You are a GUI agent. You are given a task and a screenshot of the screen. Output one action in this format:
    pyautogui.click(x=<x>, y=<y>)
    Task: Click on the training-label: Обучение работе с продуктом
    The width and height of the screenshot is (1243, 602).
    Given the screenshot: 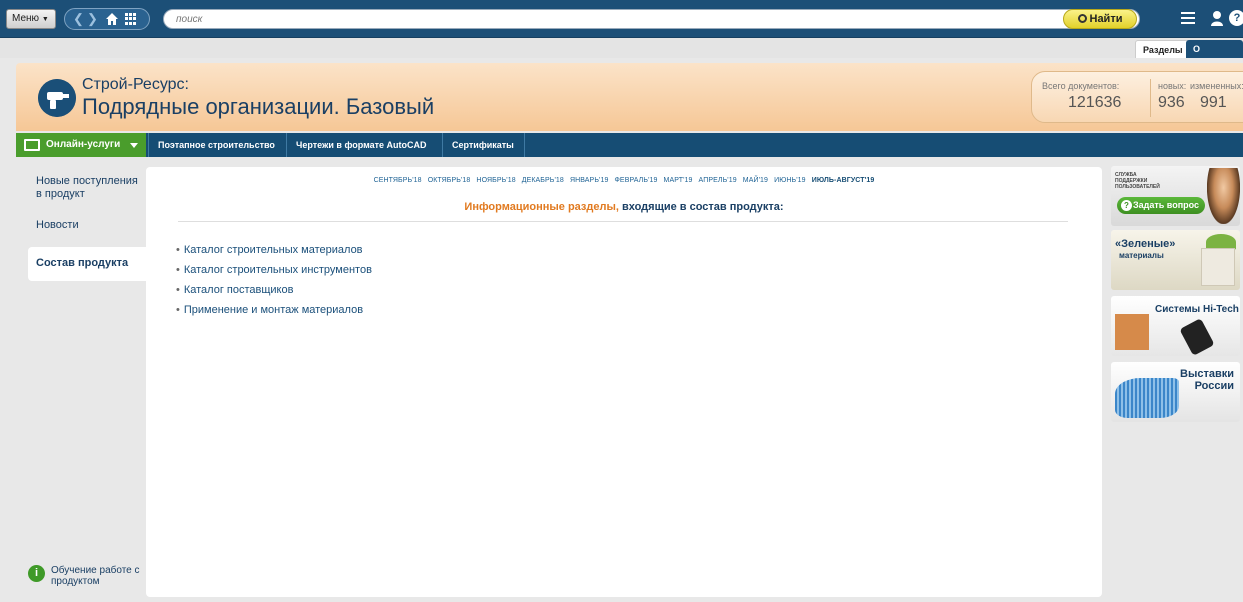 What is the action you would take?
    pyautogui.click(x=95, y=576)
    